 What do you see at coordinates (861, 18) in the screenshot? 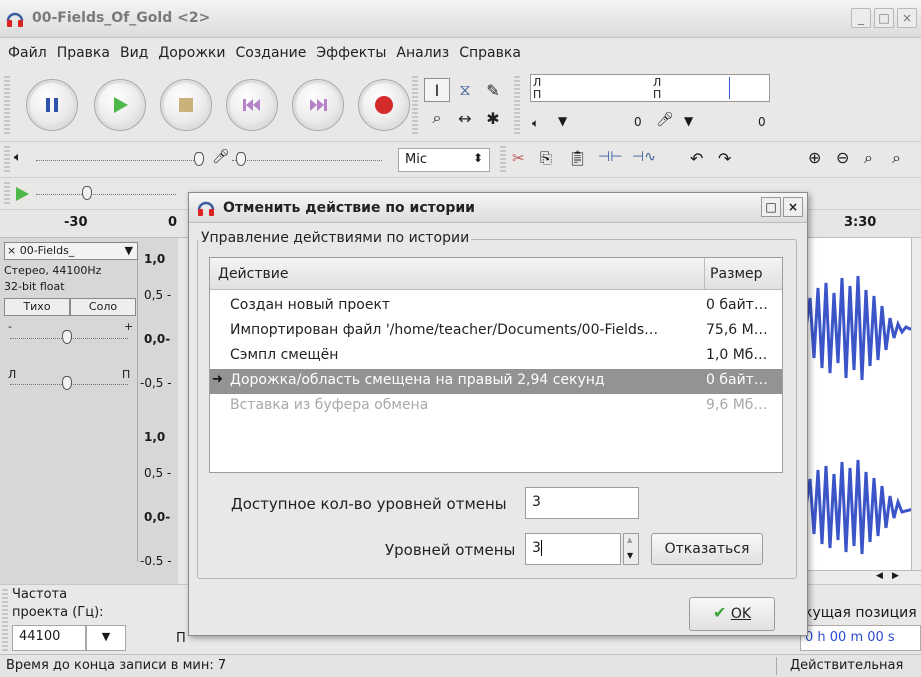
I see `minimize-button: _` at bounding box center [861, 18].